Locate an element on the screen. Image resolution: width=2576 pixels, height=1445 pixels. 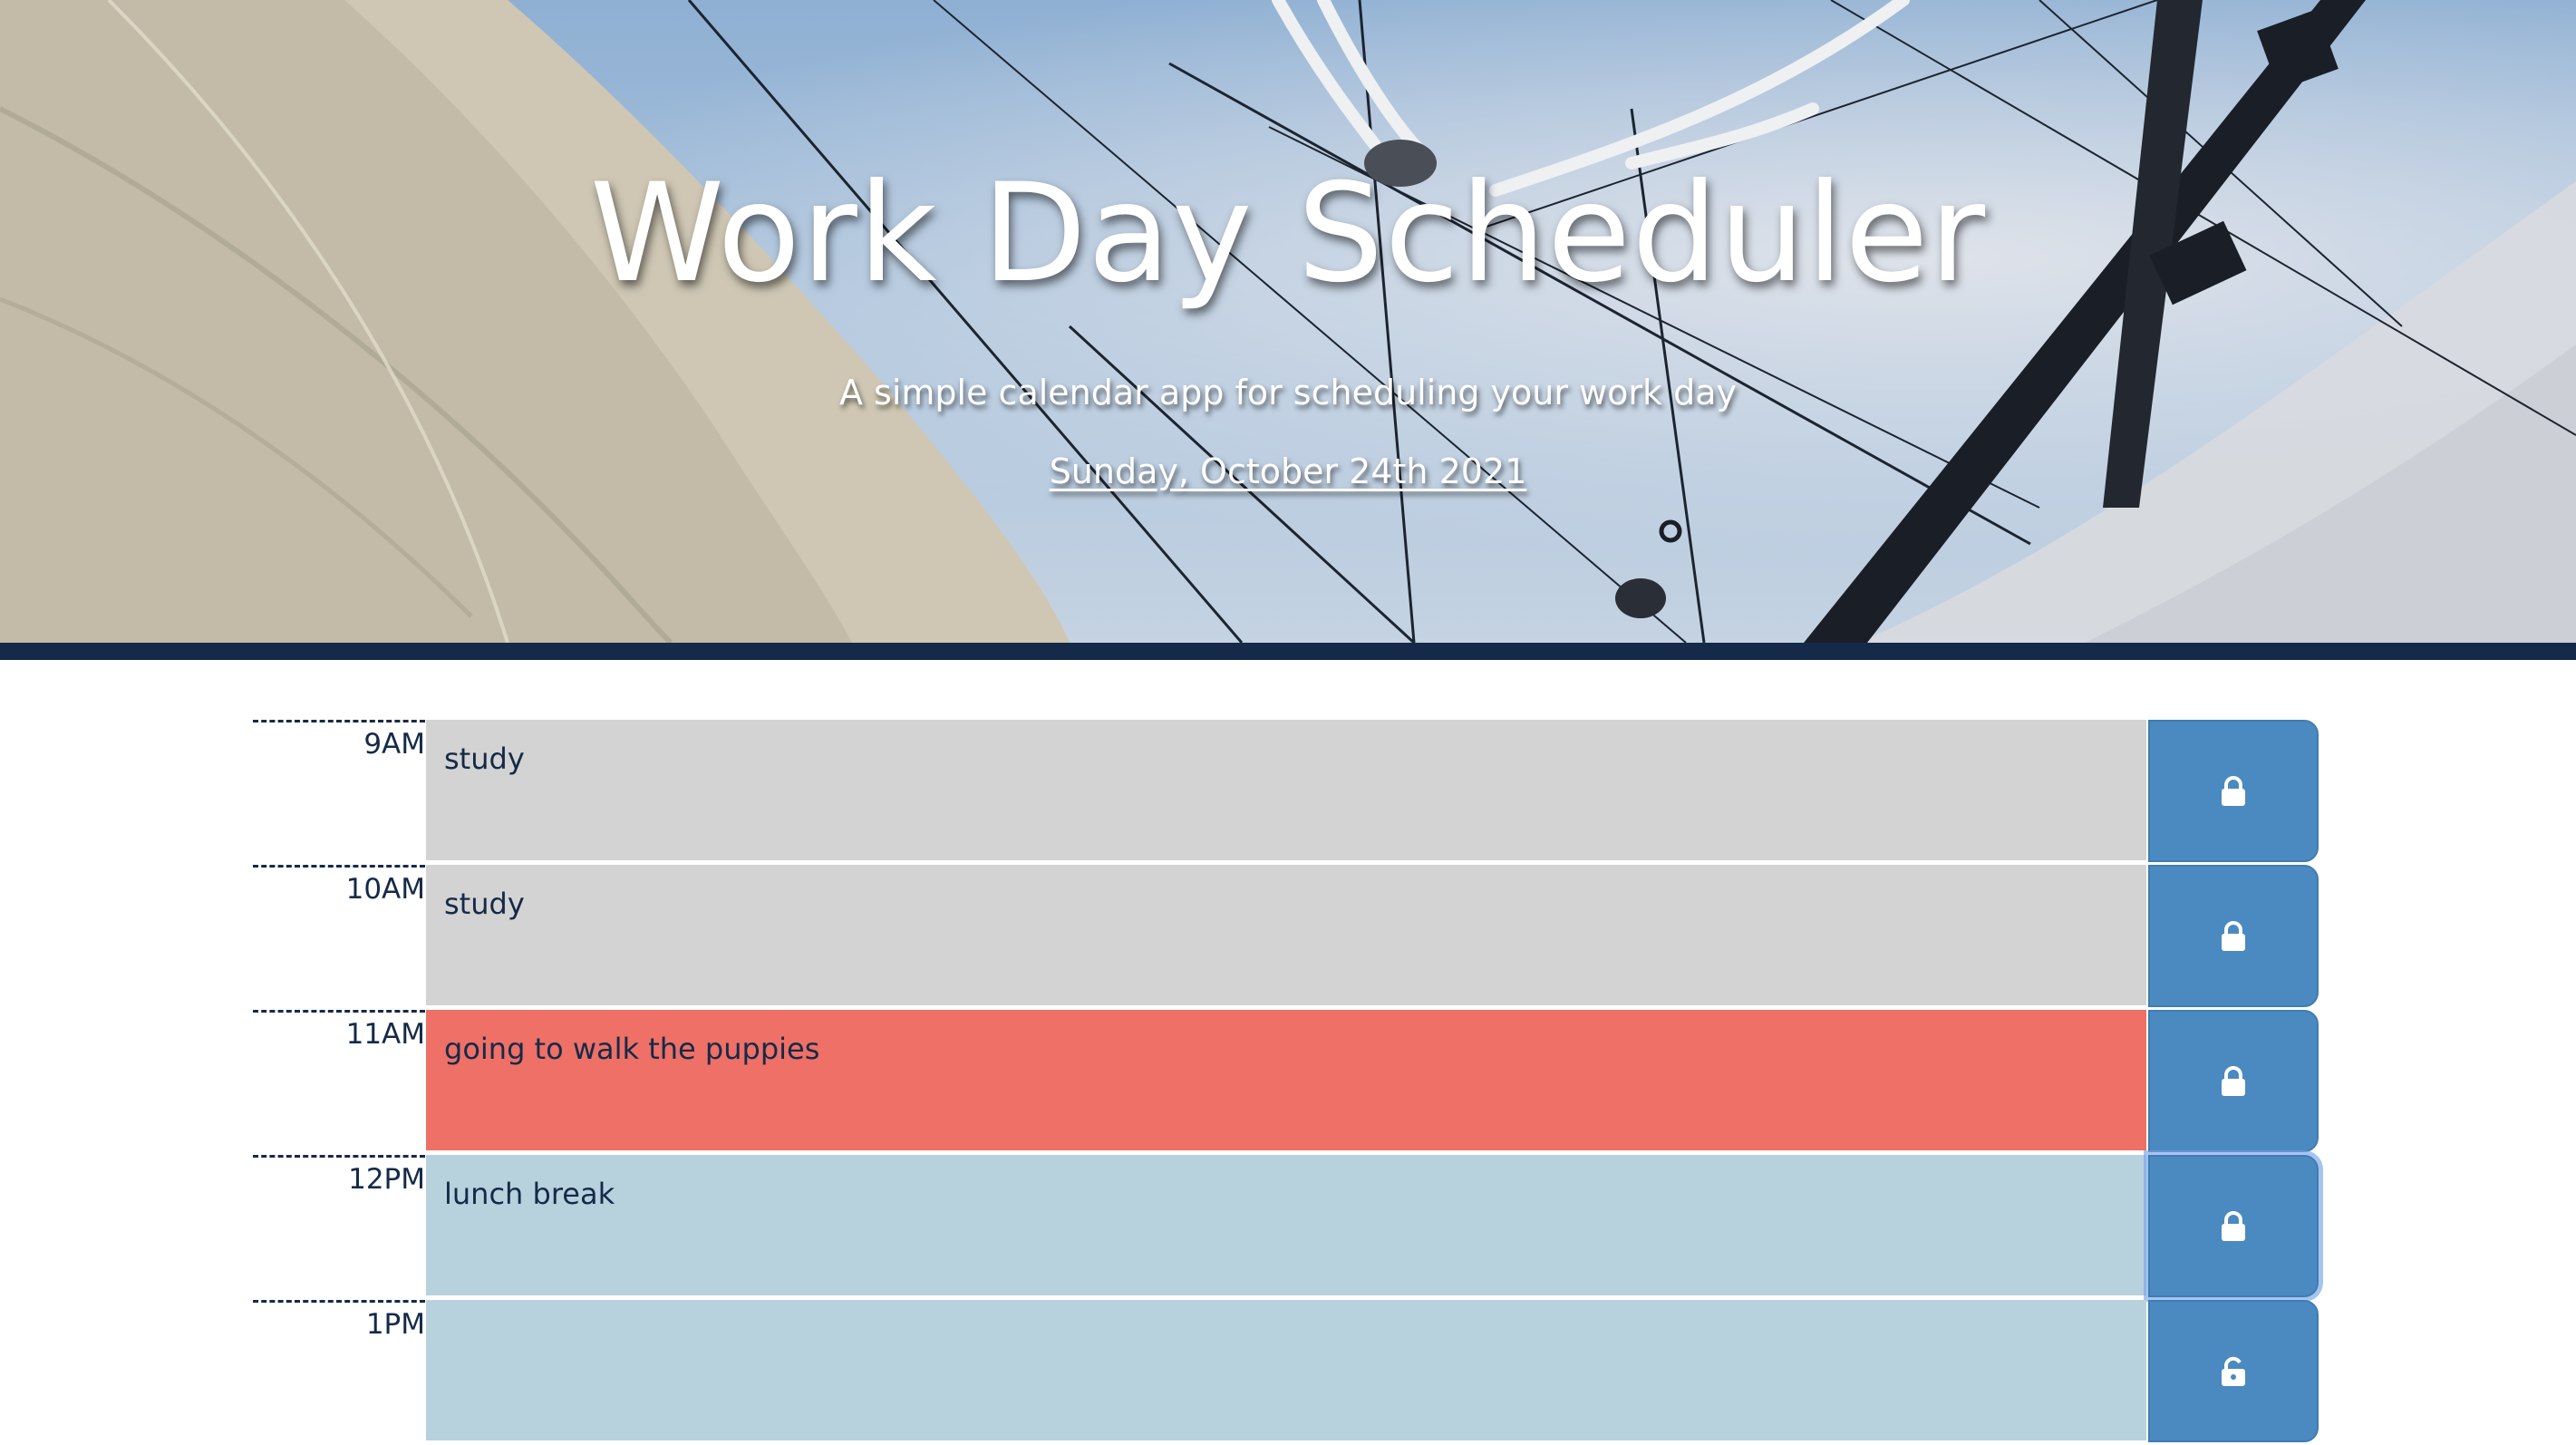
hour-label: 11AM is located at coordinates (339, 1082).